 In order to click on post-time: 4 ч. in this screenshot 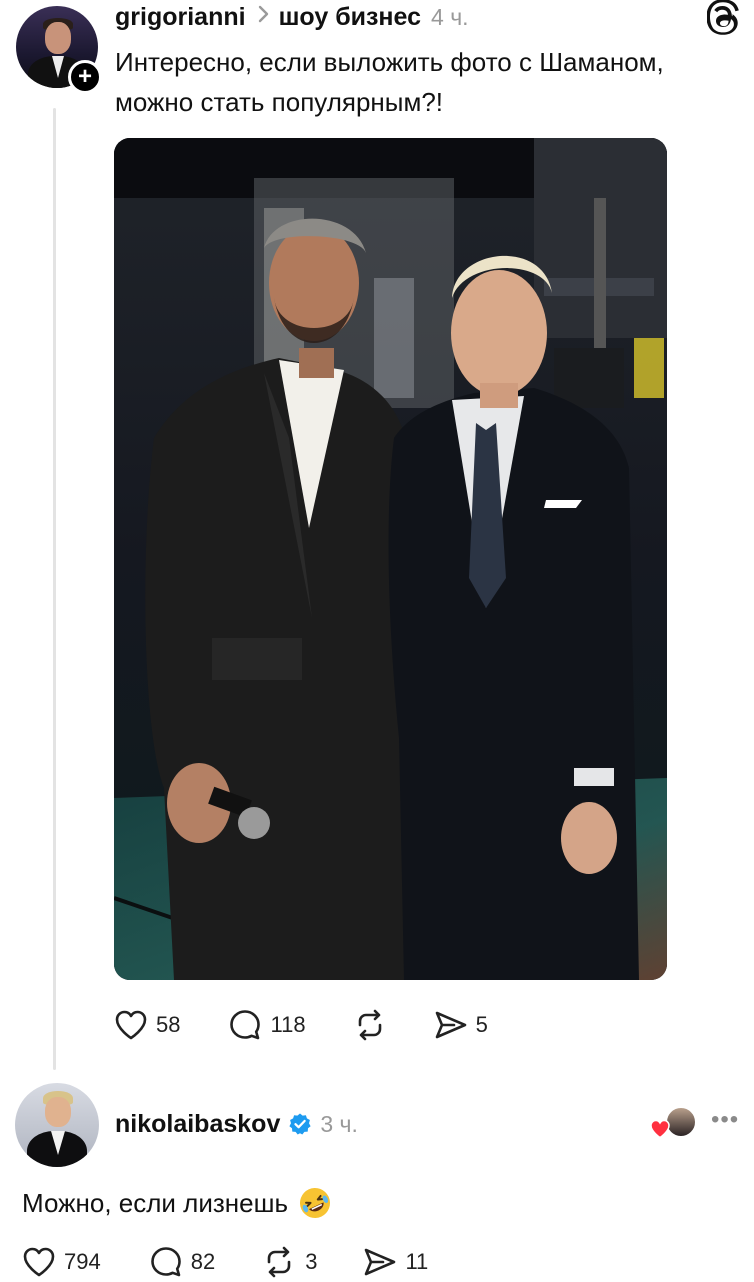, I will do `click(450, 16)`.